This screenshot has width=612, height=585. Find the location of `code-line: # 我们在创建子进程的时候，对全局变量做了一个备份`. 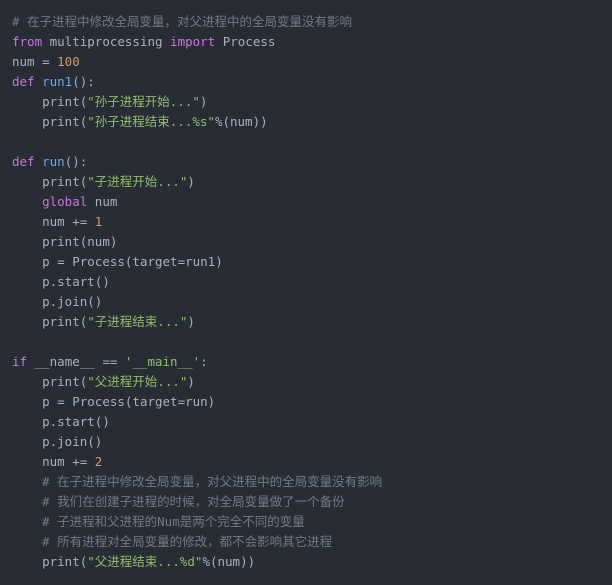

code-line: # 我们在创建子进程的时候，对全局变量做了一个备份 is located at coordinates (312, 502).